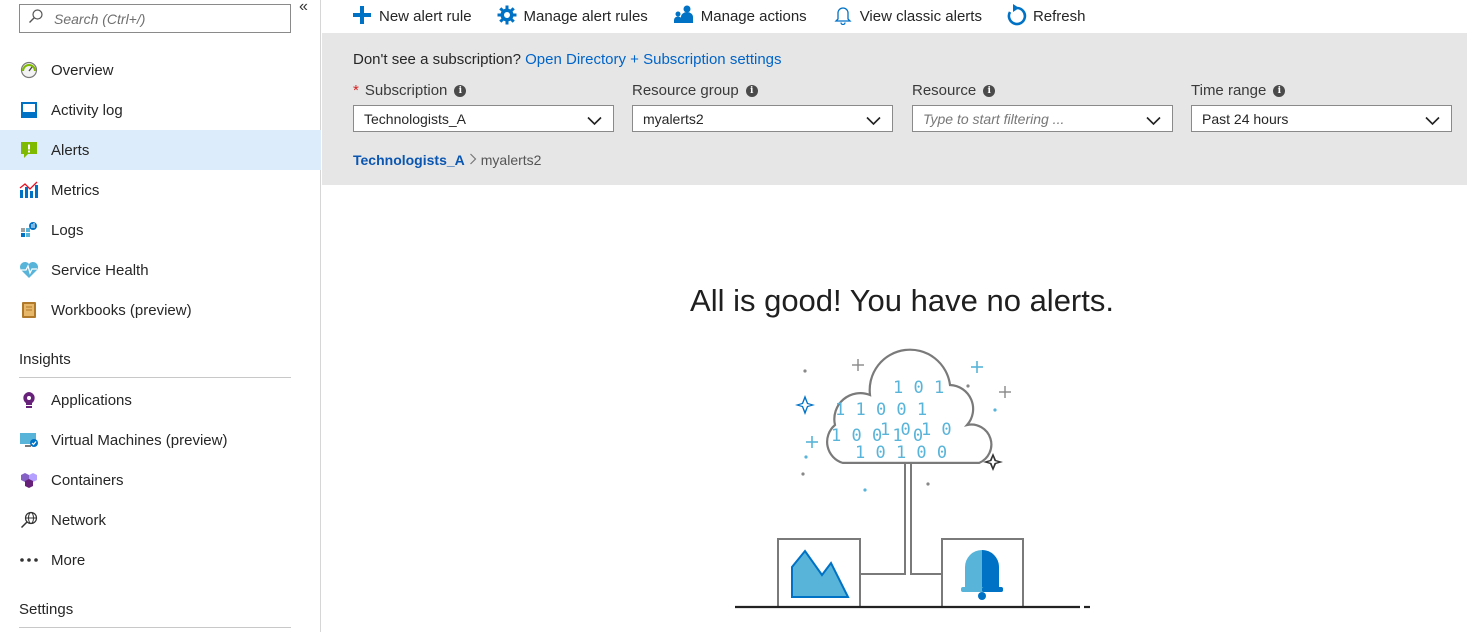 The image size is (1467, 632). Describe the element at coordinates (437, 59) in the screenshot. I see `subscription-note-text: Don't see a subscription?` at that location.